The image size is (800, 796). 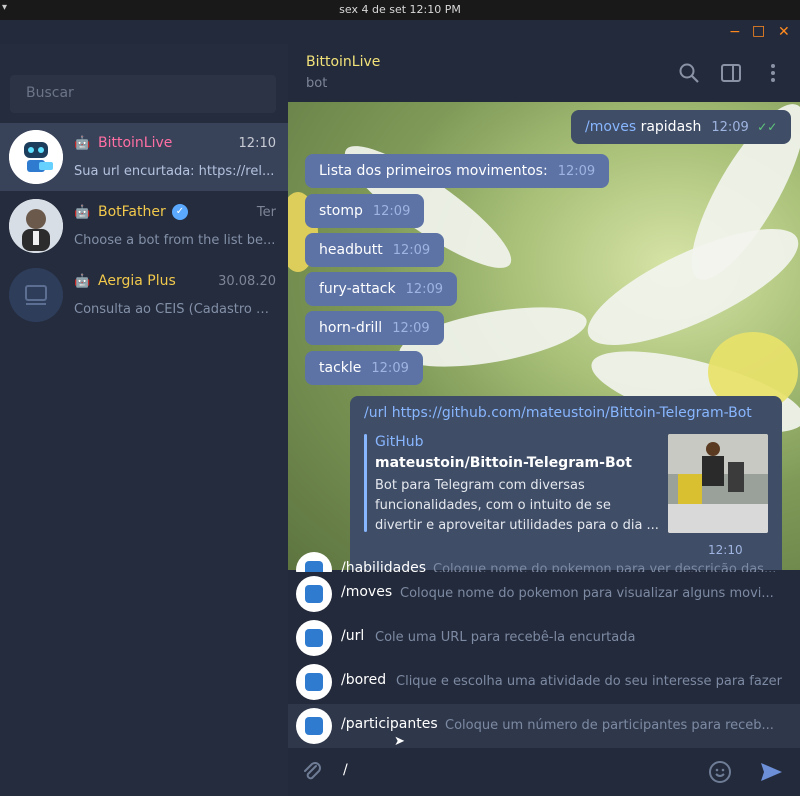 What do you see at coordinates (343, 62) in the screenshot?
I see `chat-title: BittoinLive` at bounding box center [343, 62].